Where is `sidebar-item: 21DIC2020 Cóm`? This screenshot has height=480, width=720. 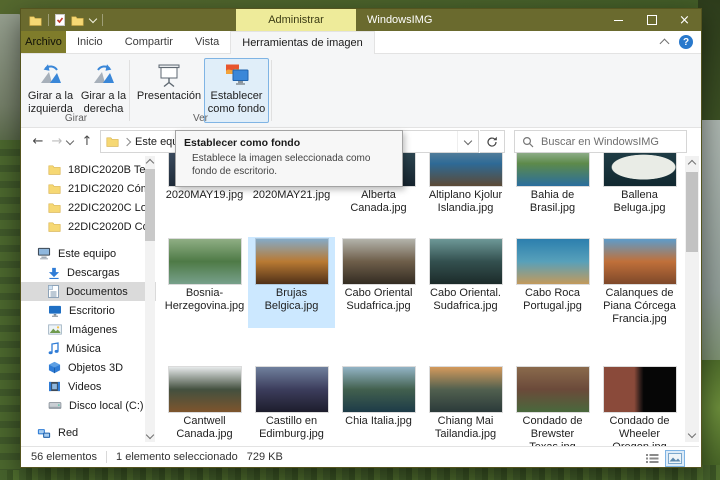
sidebar-item: 21DIC2020 Cóm is located at coordinates (88, 188).